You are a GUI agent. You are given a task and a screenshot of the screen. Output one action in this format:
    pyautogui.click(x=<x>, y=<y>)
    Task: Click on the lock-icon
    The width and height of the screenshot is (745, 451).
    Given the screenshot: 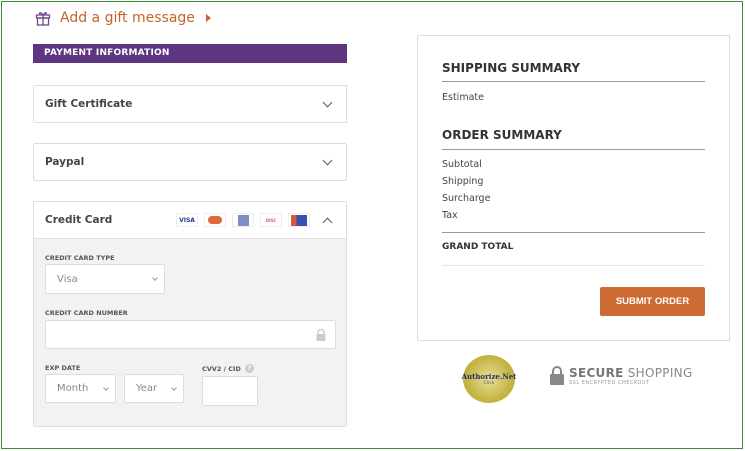 What is the action you would take?
    pyautogui.click(x=321, y=335)
    